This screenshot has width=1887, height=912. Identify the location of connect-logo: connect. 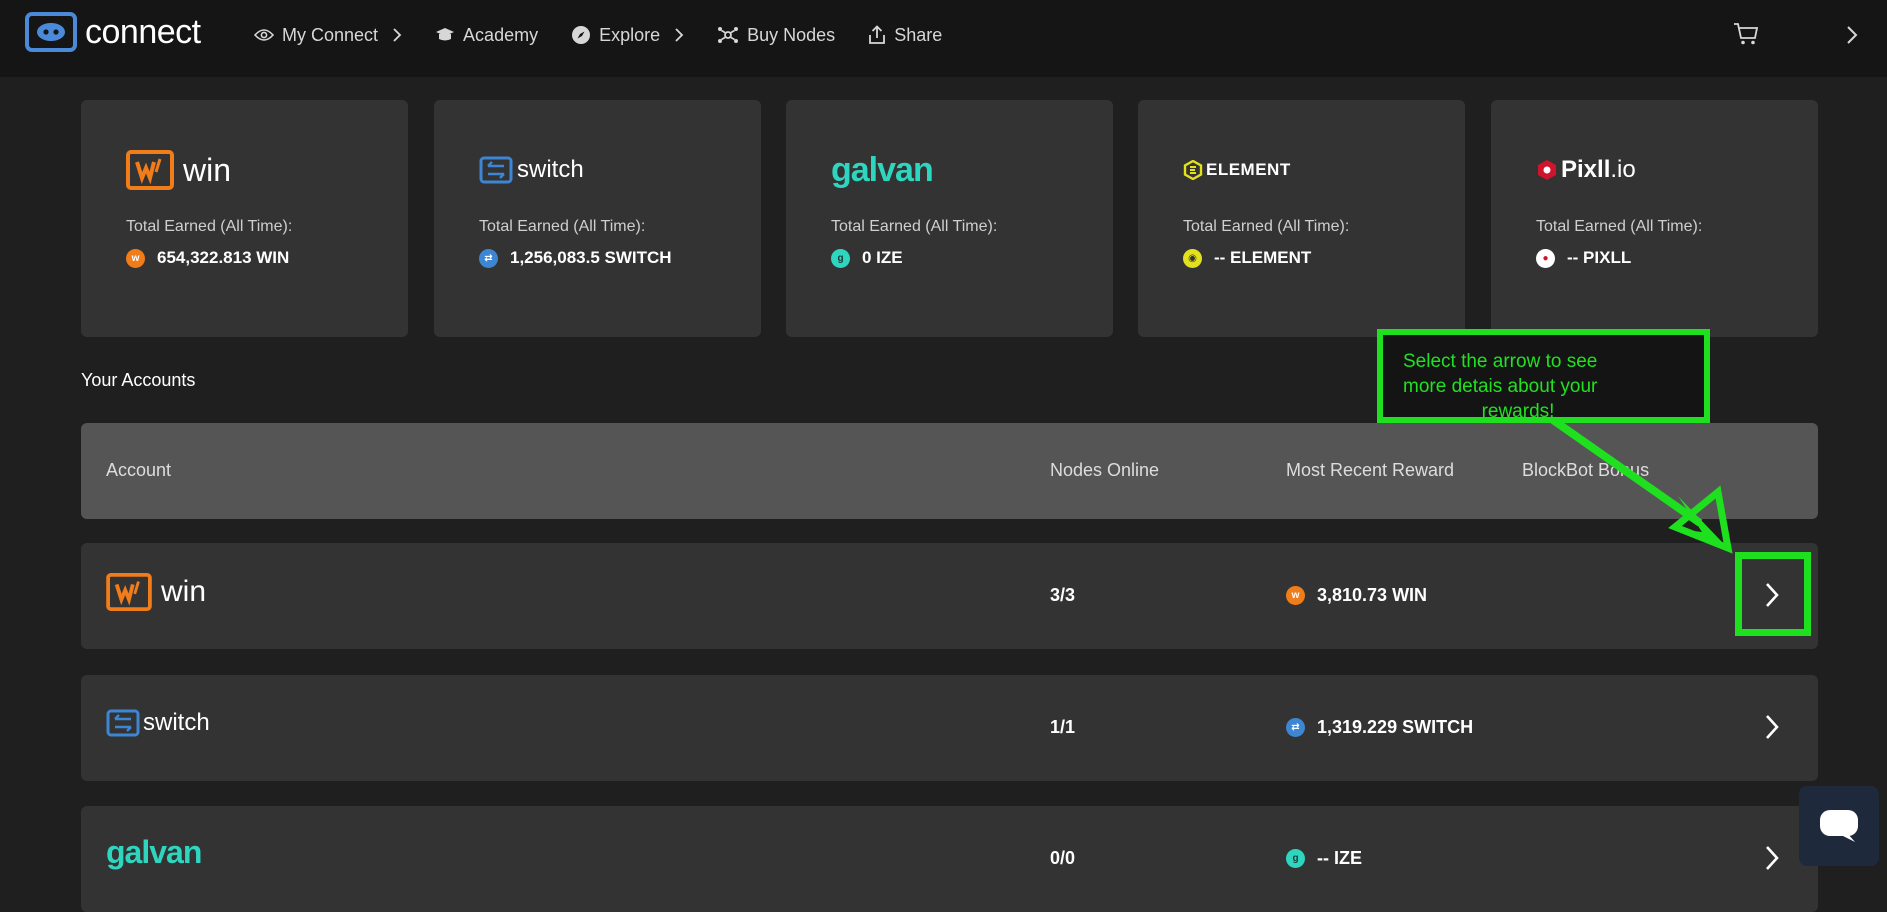
(113, 32).